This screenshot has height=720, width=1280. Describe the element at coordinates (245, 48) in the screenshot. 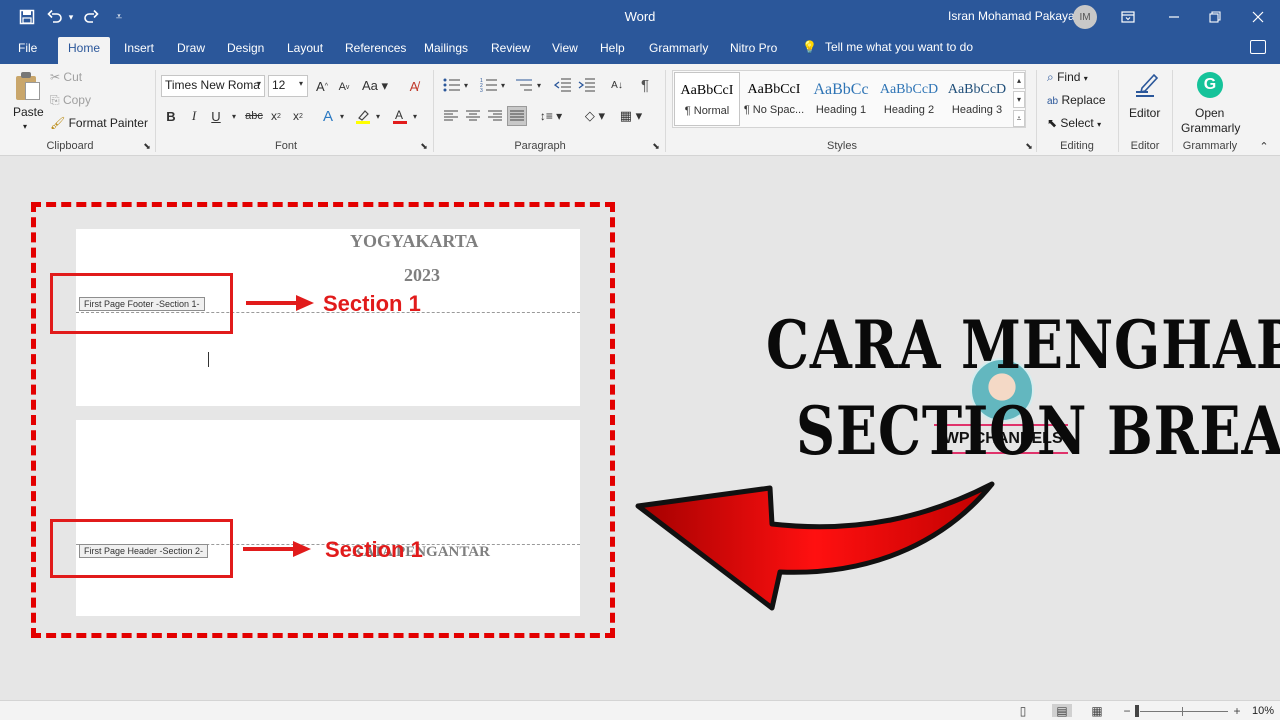

I see `tab-design: Design` at that location.